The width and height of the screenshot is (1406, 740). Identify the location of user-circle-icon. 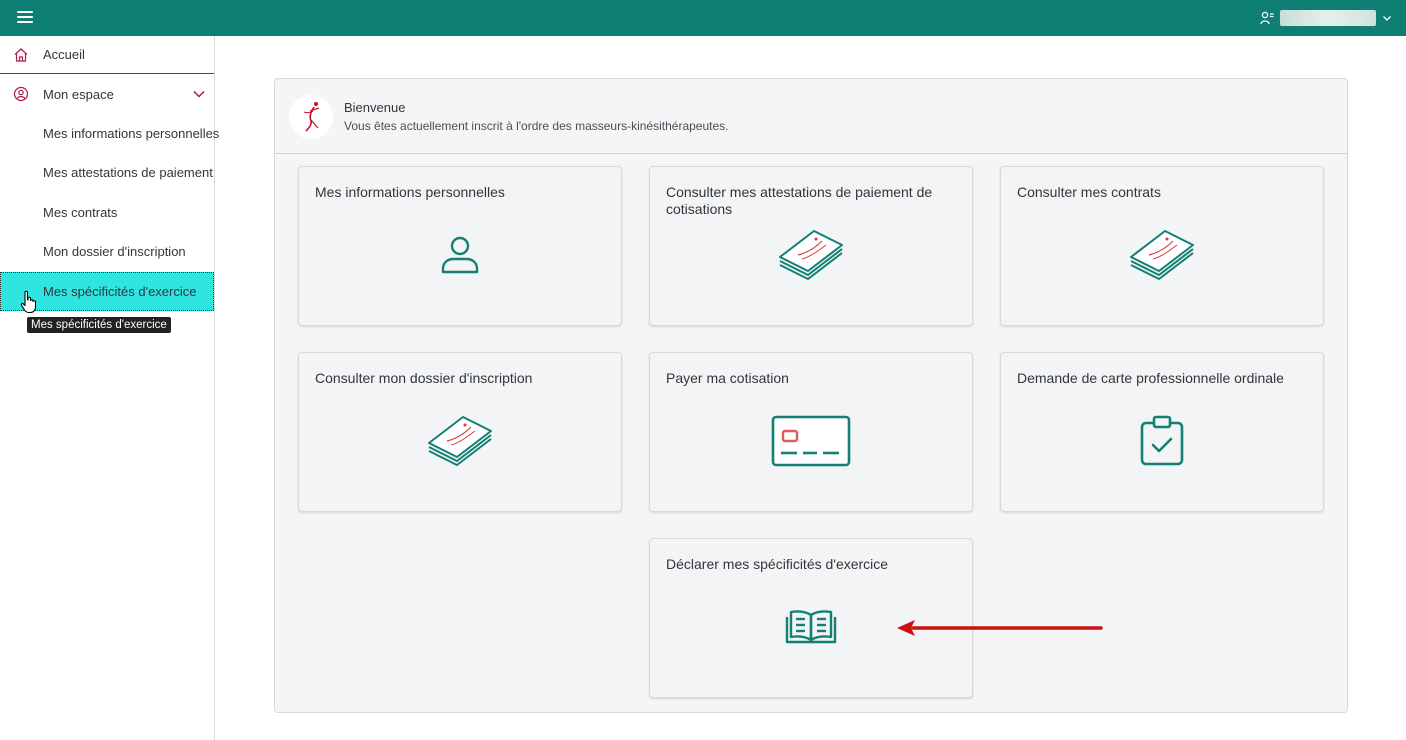
(21, 94).